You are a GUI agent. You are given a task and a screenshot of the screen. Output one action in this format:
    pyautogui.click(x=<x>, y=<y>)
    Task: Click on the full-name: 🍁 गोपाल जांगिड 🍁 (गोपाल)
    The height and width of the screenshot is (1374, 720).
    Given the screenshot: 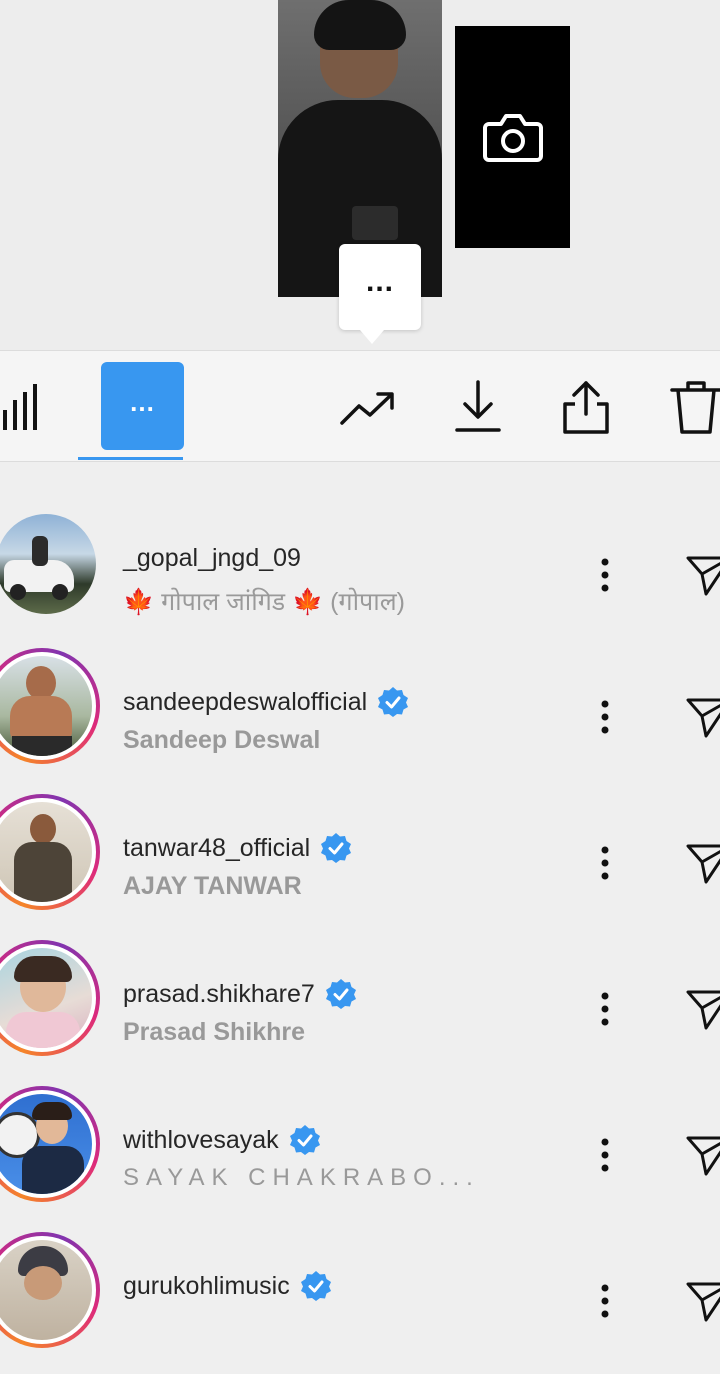 What is the action you would take?
    pyautogui.click(x=264, y=602)
    